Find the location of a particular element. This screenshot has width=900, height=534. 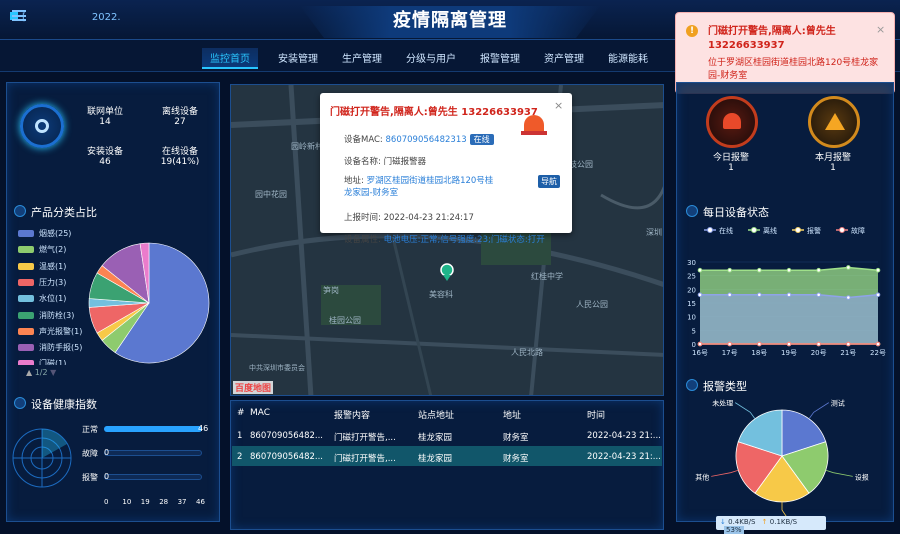

tab-assets: 资产管理 is located at coordinates (564, 57).